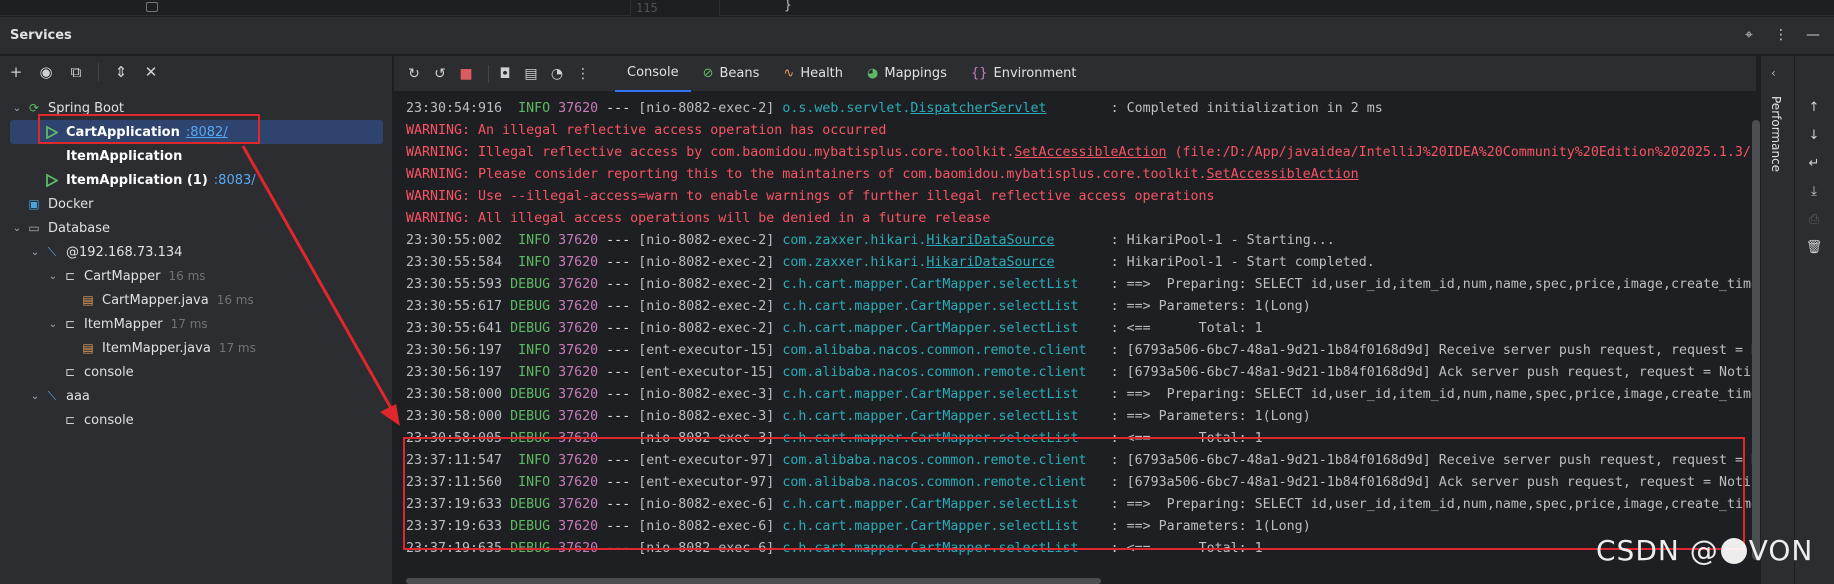 This screenshot has width=1834, height=584. Describe the element at coordinates (196, 324) in the screenshot. I see `tree-item: ⌄ ⊏ ItemMapper 17 ms` at that location.